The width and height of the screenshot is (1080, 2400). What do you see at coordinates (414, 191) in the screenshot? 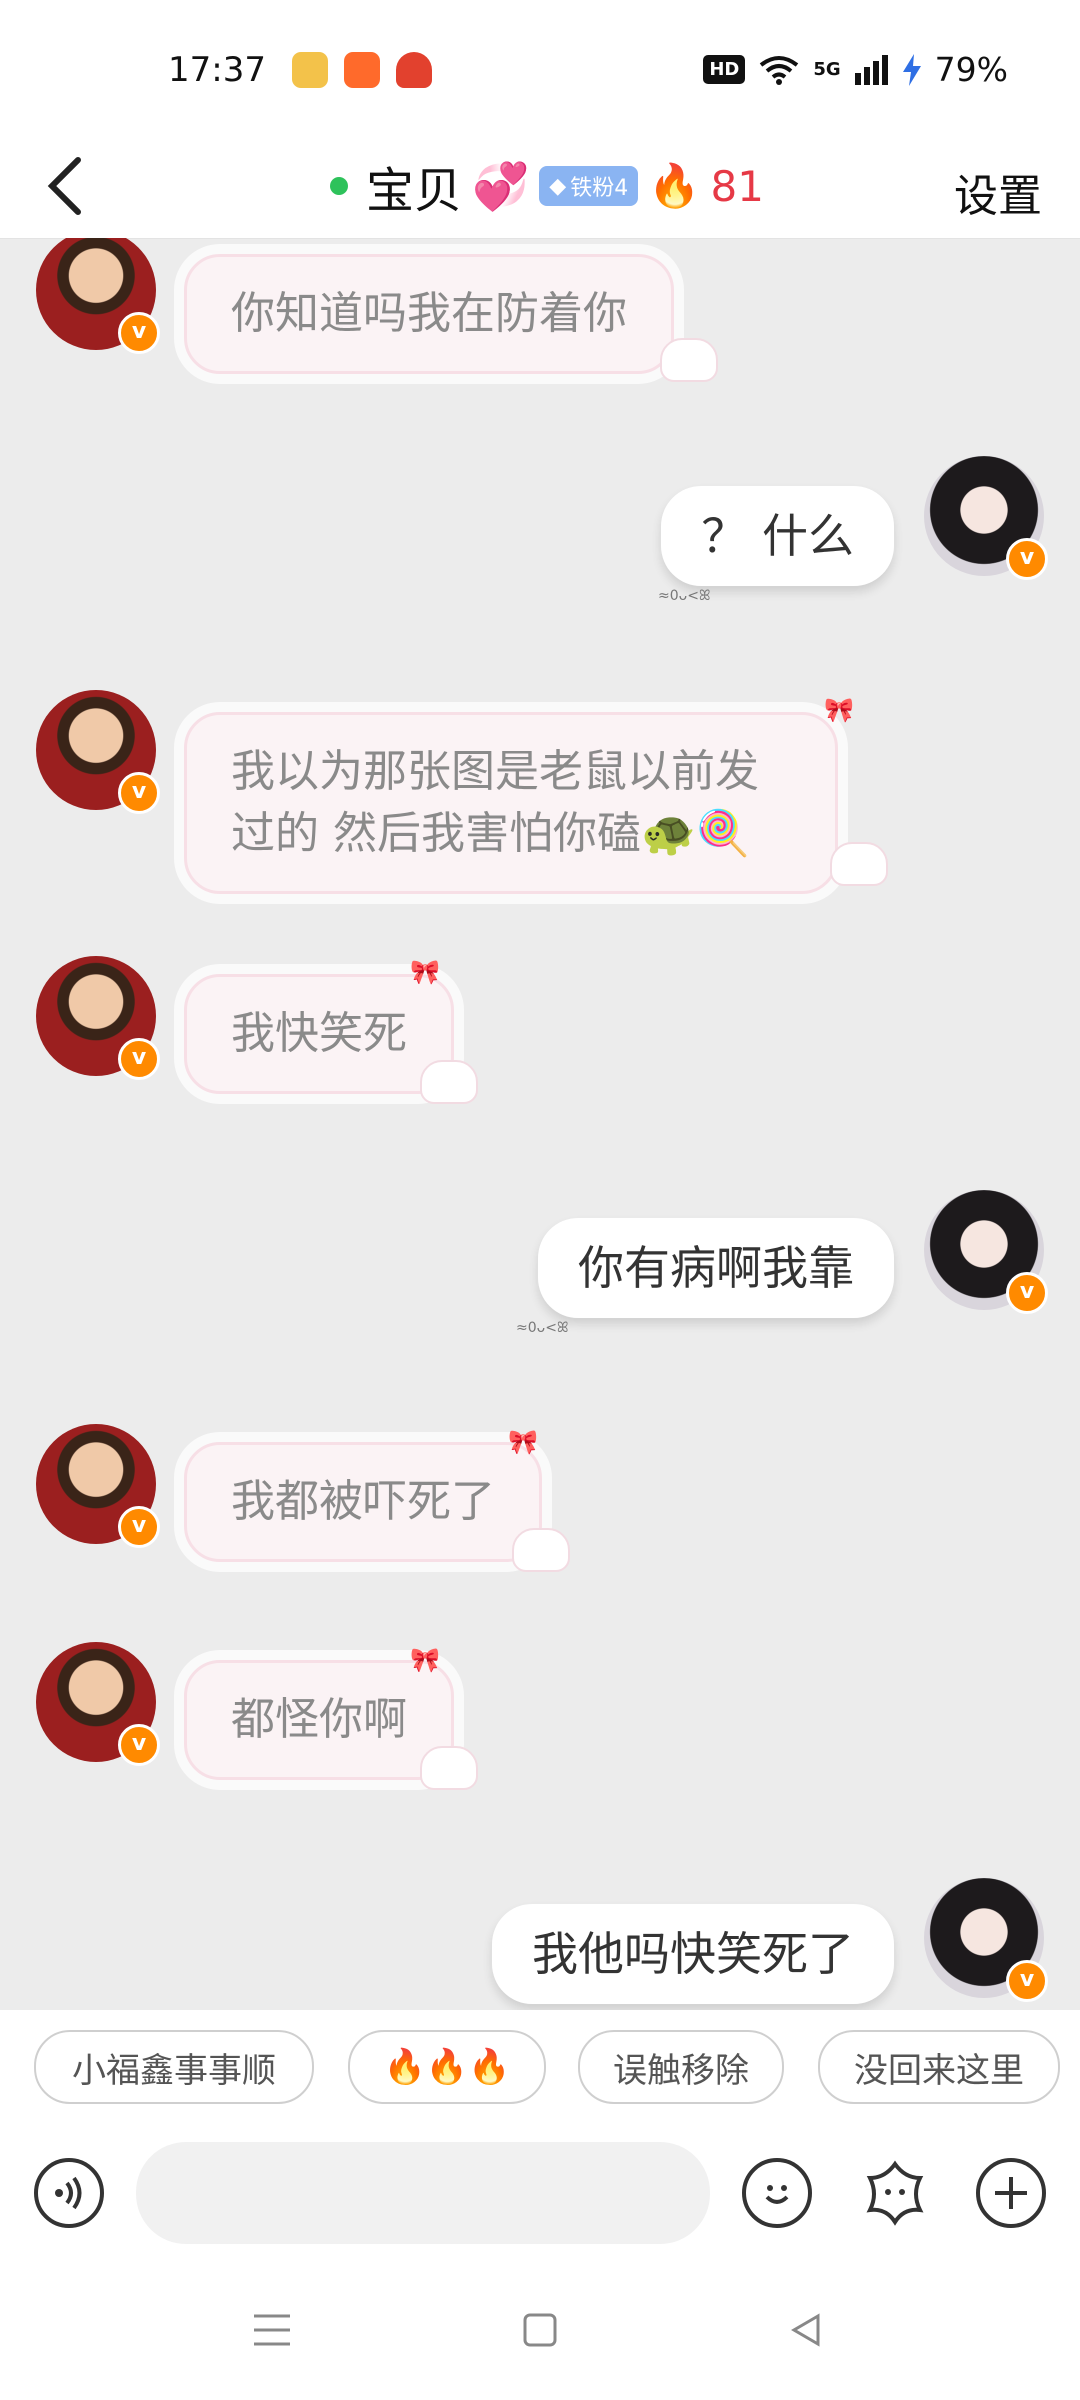
I see `chat-title: 宝贝` at bounding box center [414, 191].